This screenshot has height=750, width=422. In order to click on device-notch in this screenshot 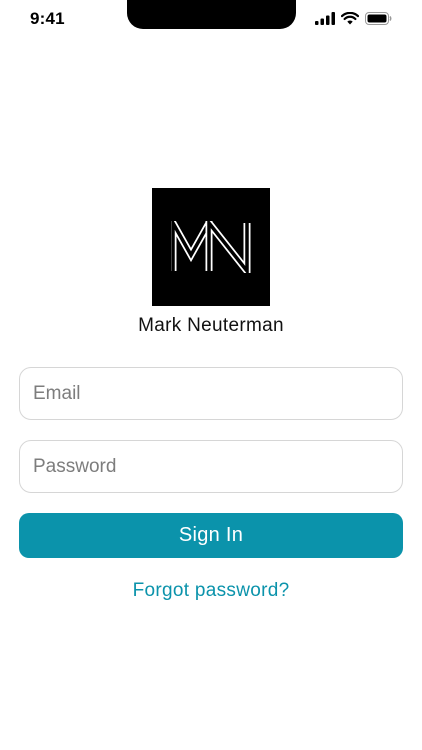, I will do `click(211, 14)`.